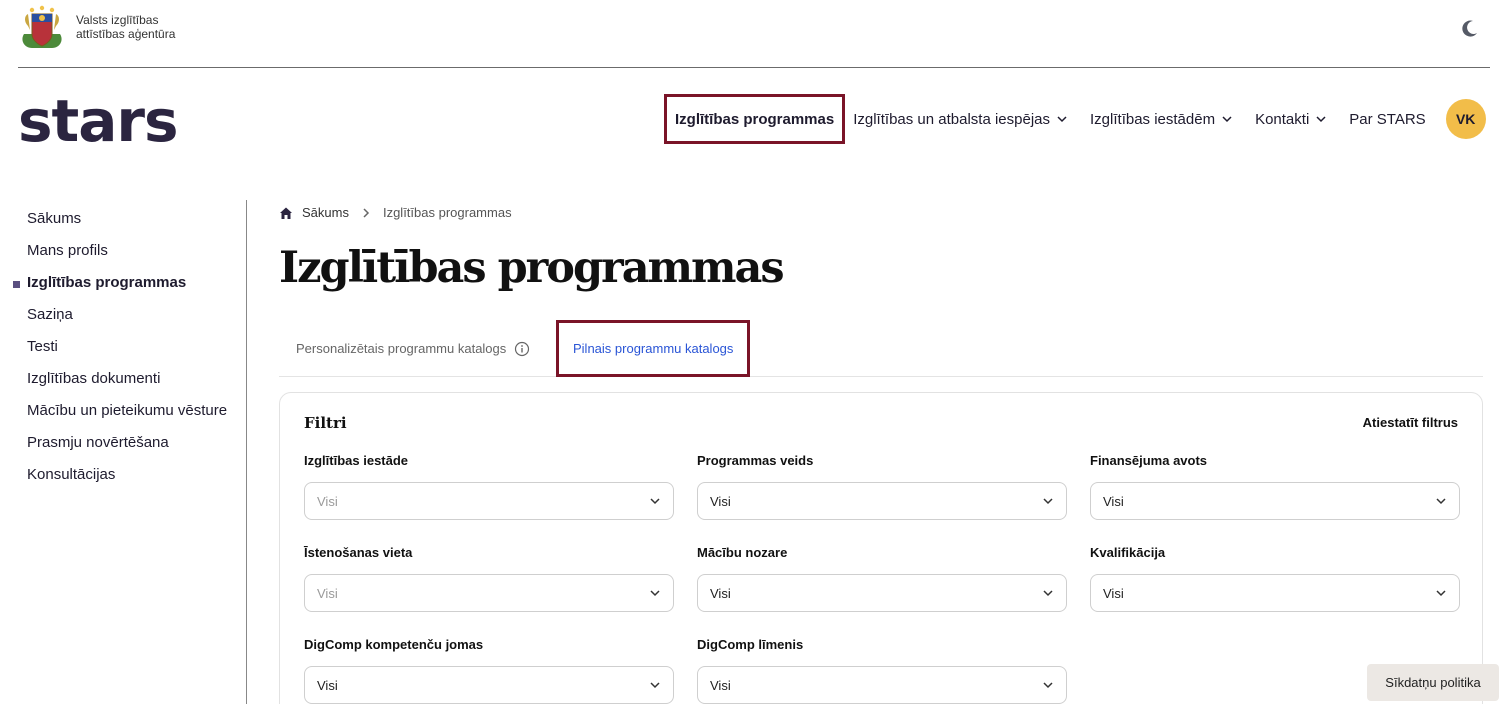 This screenshot has width=1507, height=704. I want to click on filter-macibu-nozare: Mācību nozare Visi, so click(882, 578).